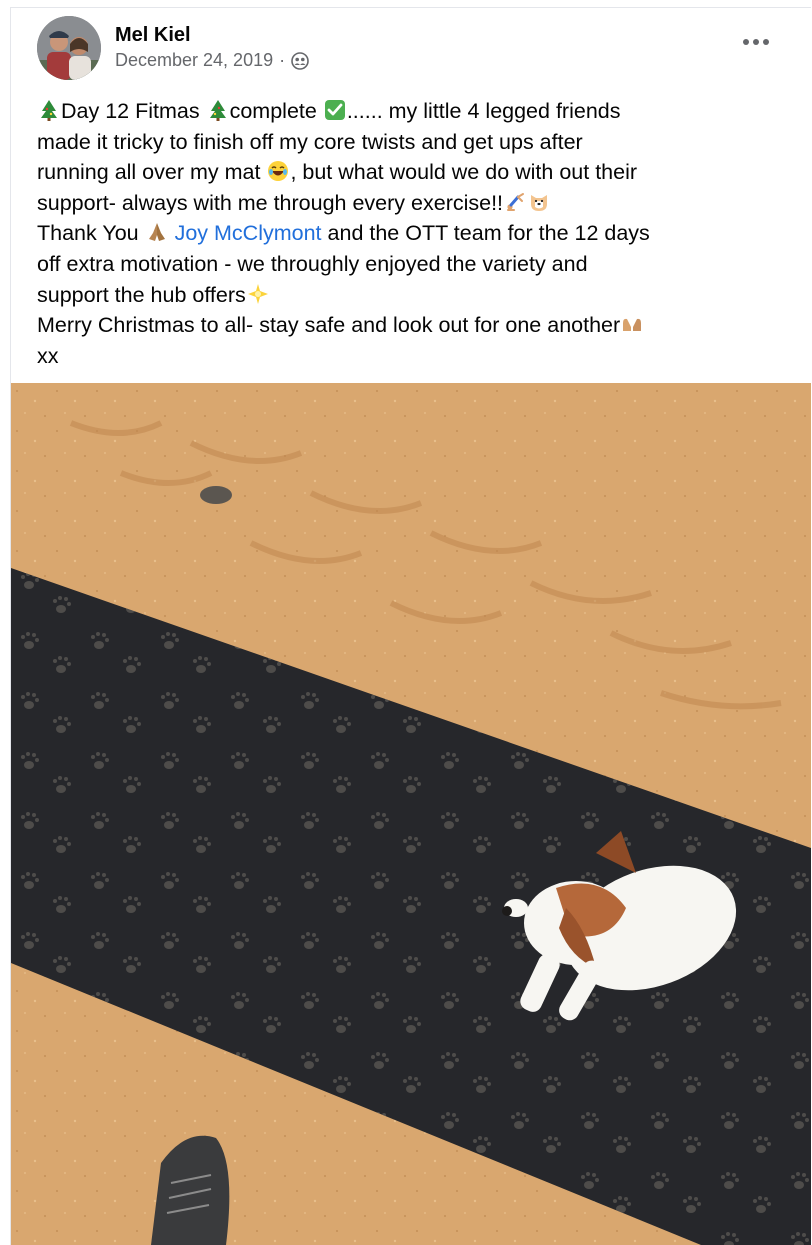  Describe the element at coordinates (334, 110) in the screenshot. I see `check-mark-icon` at that location.